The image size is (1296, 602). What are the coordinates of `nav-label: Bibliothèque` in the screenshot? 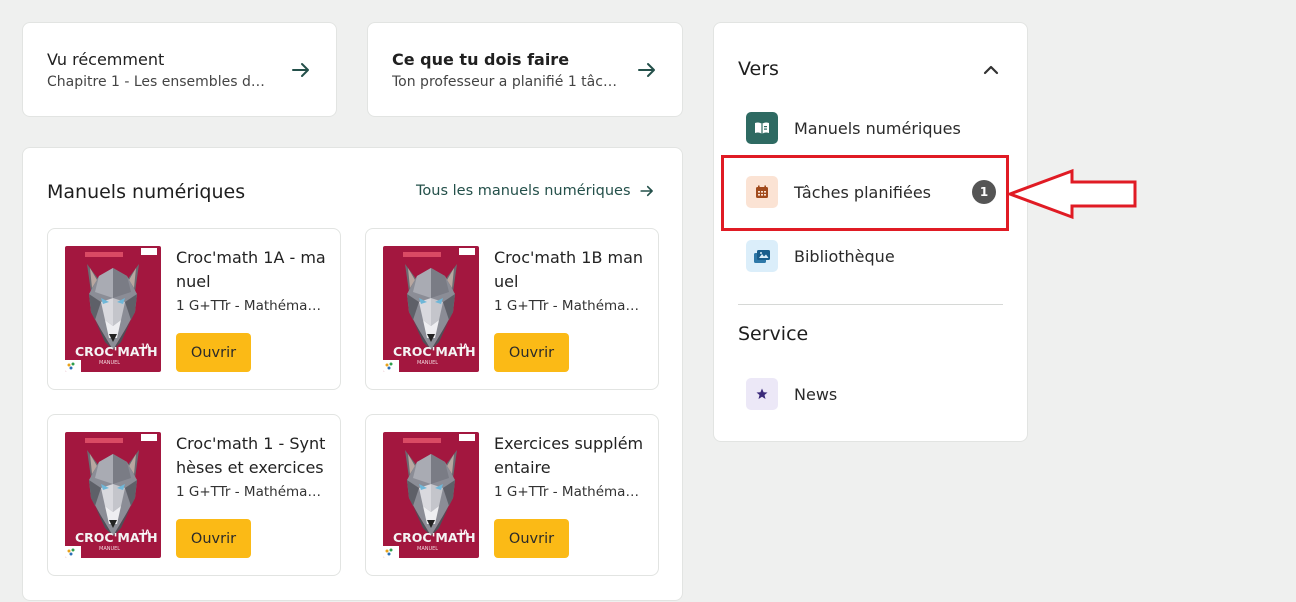 It's located at (844, 256).